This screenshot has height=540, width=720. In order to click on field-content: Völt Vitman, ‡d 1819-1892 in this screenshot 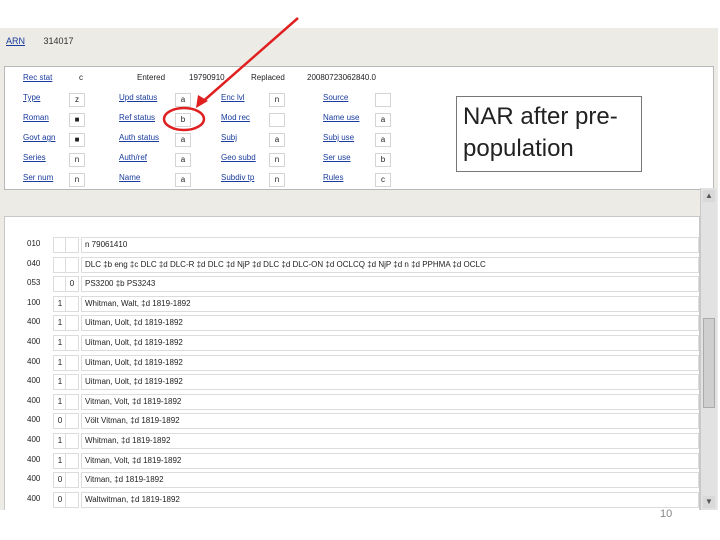, I will do `click(390, 421)`.